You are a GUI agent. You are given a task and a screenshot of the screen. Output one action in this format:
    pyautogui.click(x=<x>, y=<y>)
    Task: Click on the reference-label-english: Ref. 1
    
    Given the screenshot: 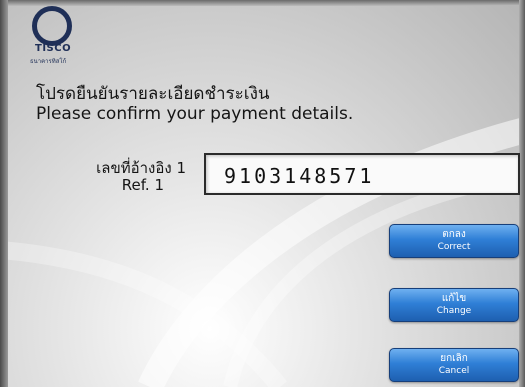 What is the action you would take?
    pyautogui.click(x=142, y=185)
    